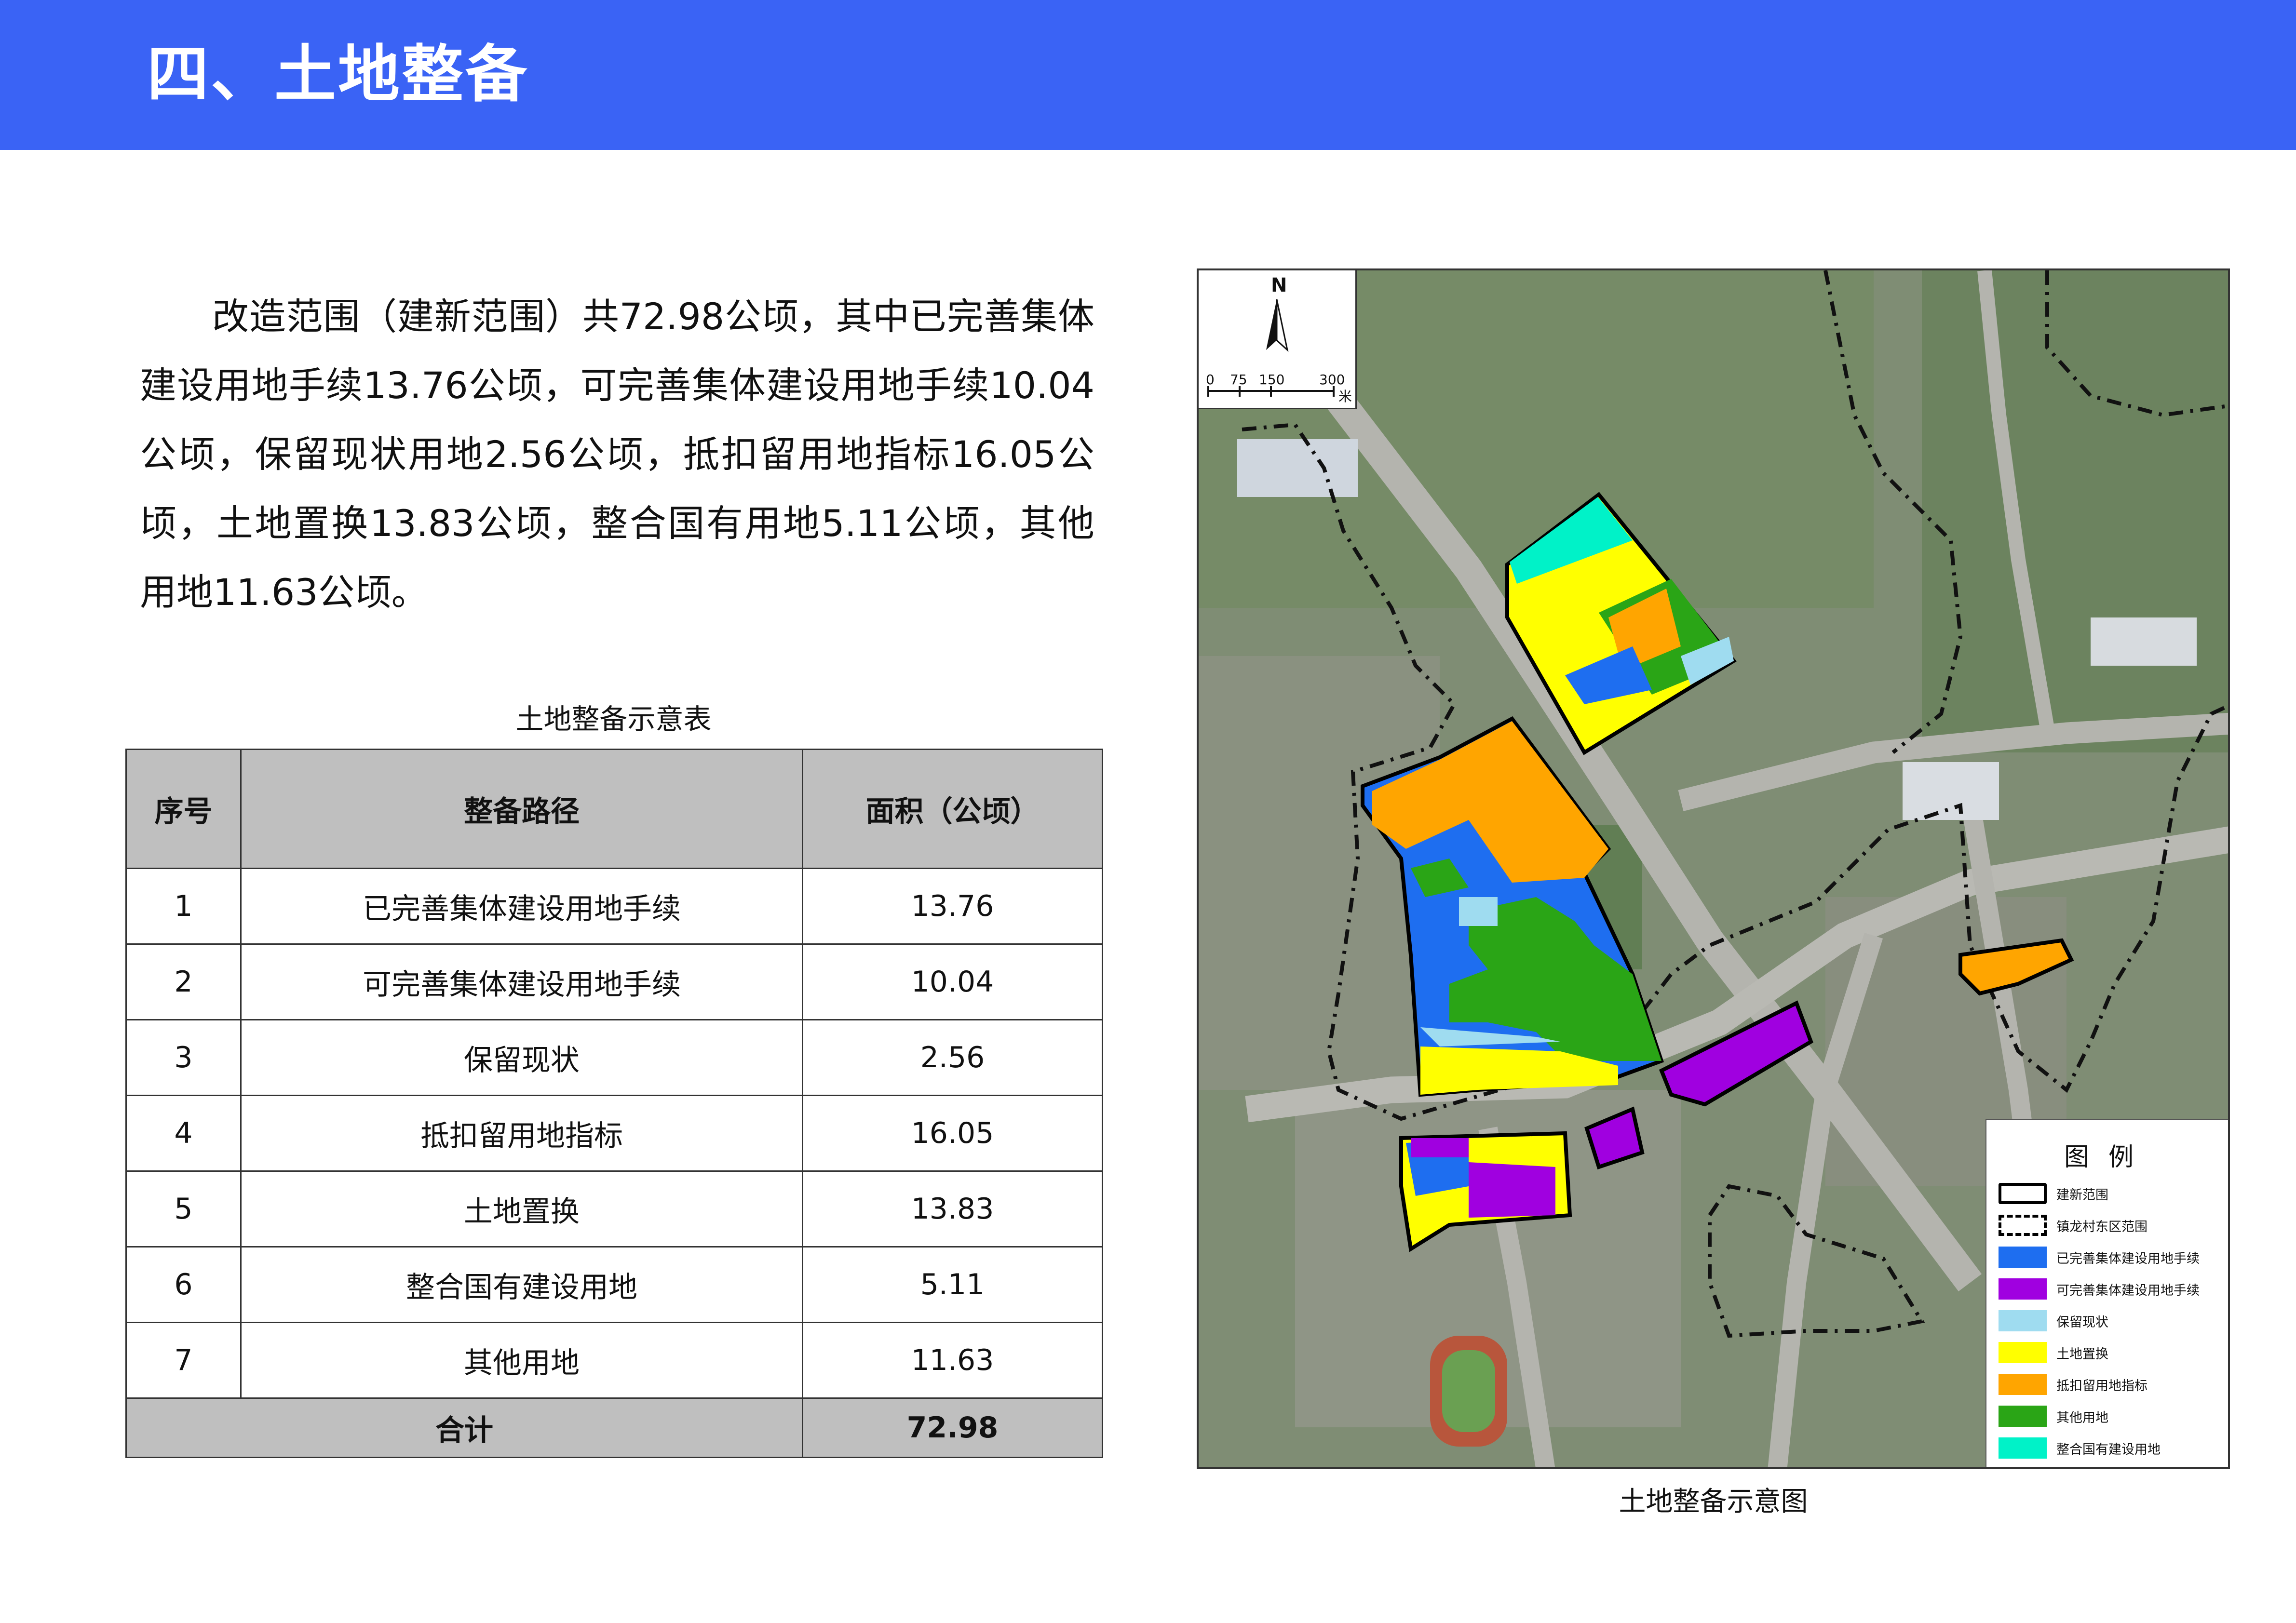 The image size is (2296, 1623). I want to click on legend-label: 保留现状, so click(2082, 1322).